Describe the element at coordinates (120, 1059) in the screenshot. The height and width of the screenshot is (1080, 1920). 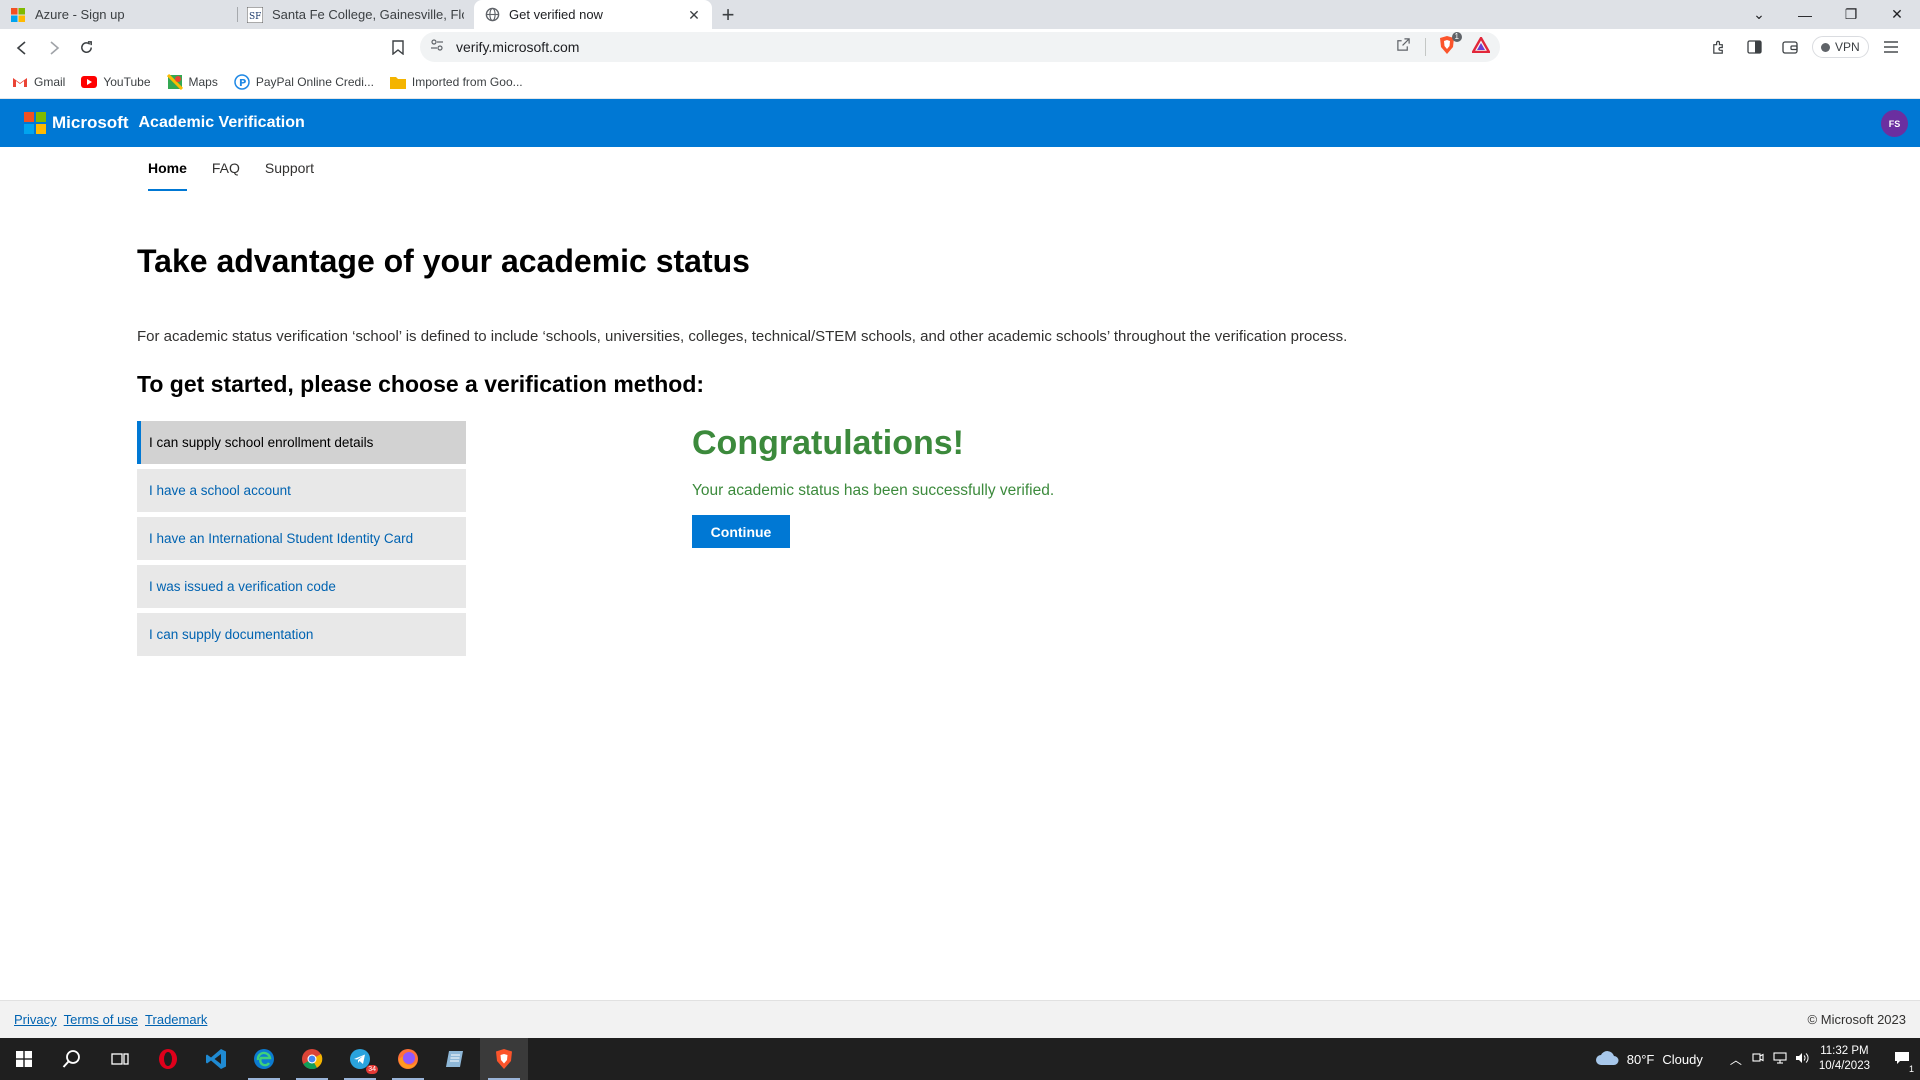
I see `task-view-icon` at that location.